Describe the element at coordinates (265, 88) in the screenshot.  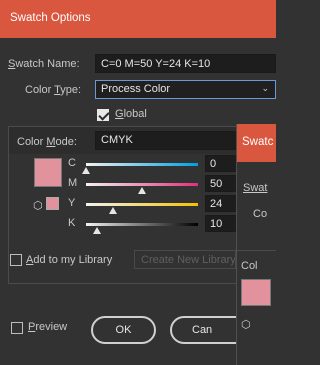
I see `chevron-down-icon: ⌄` at that location.